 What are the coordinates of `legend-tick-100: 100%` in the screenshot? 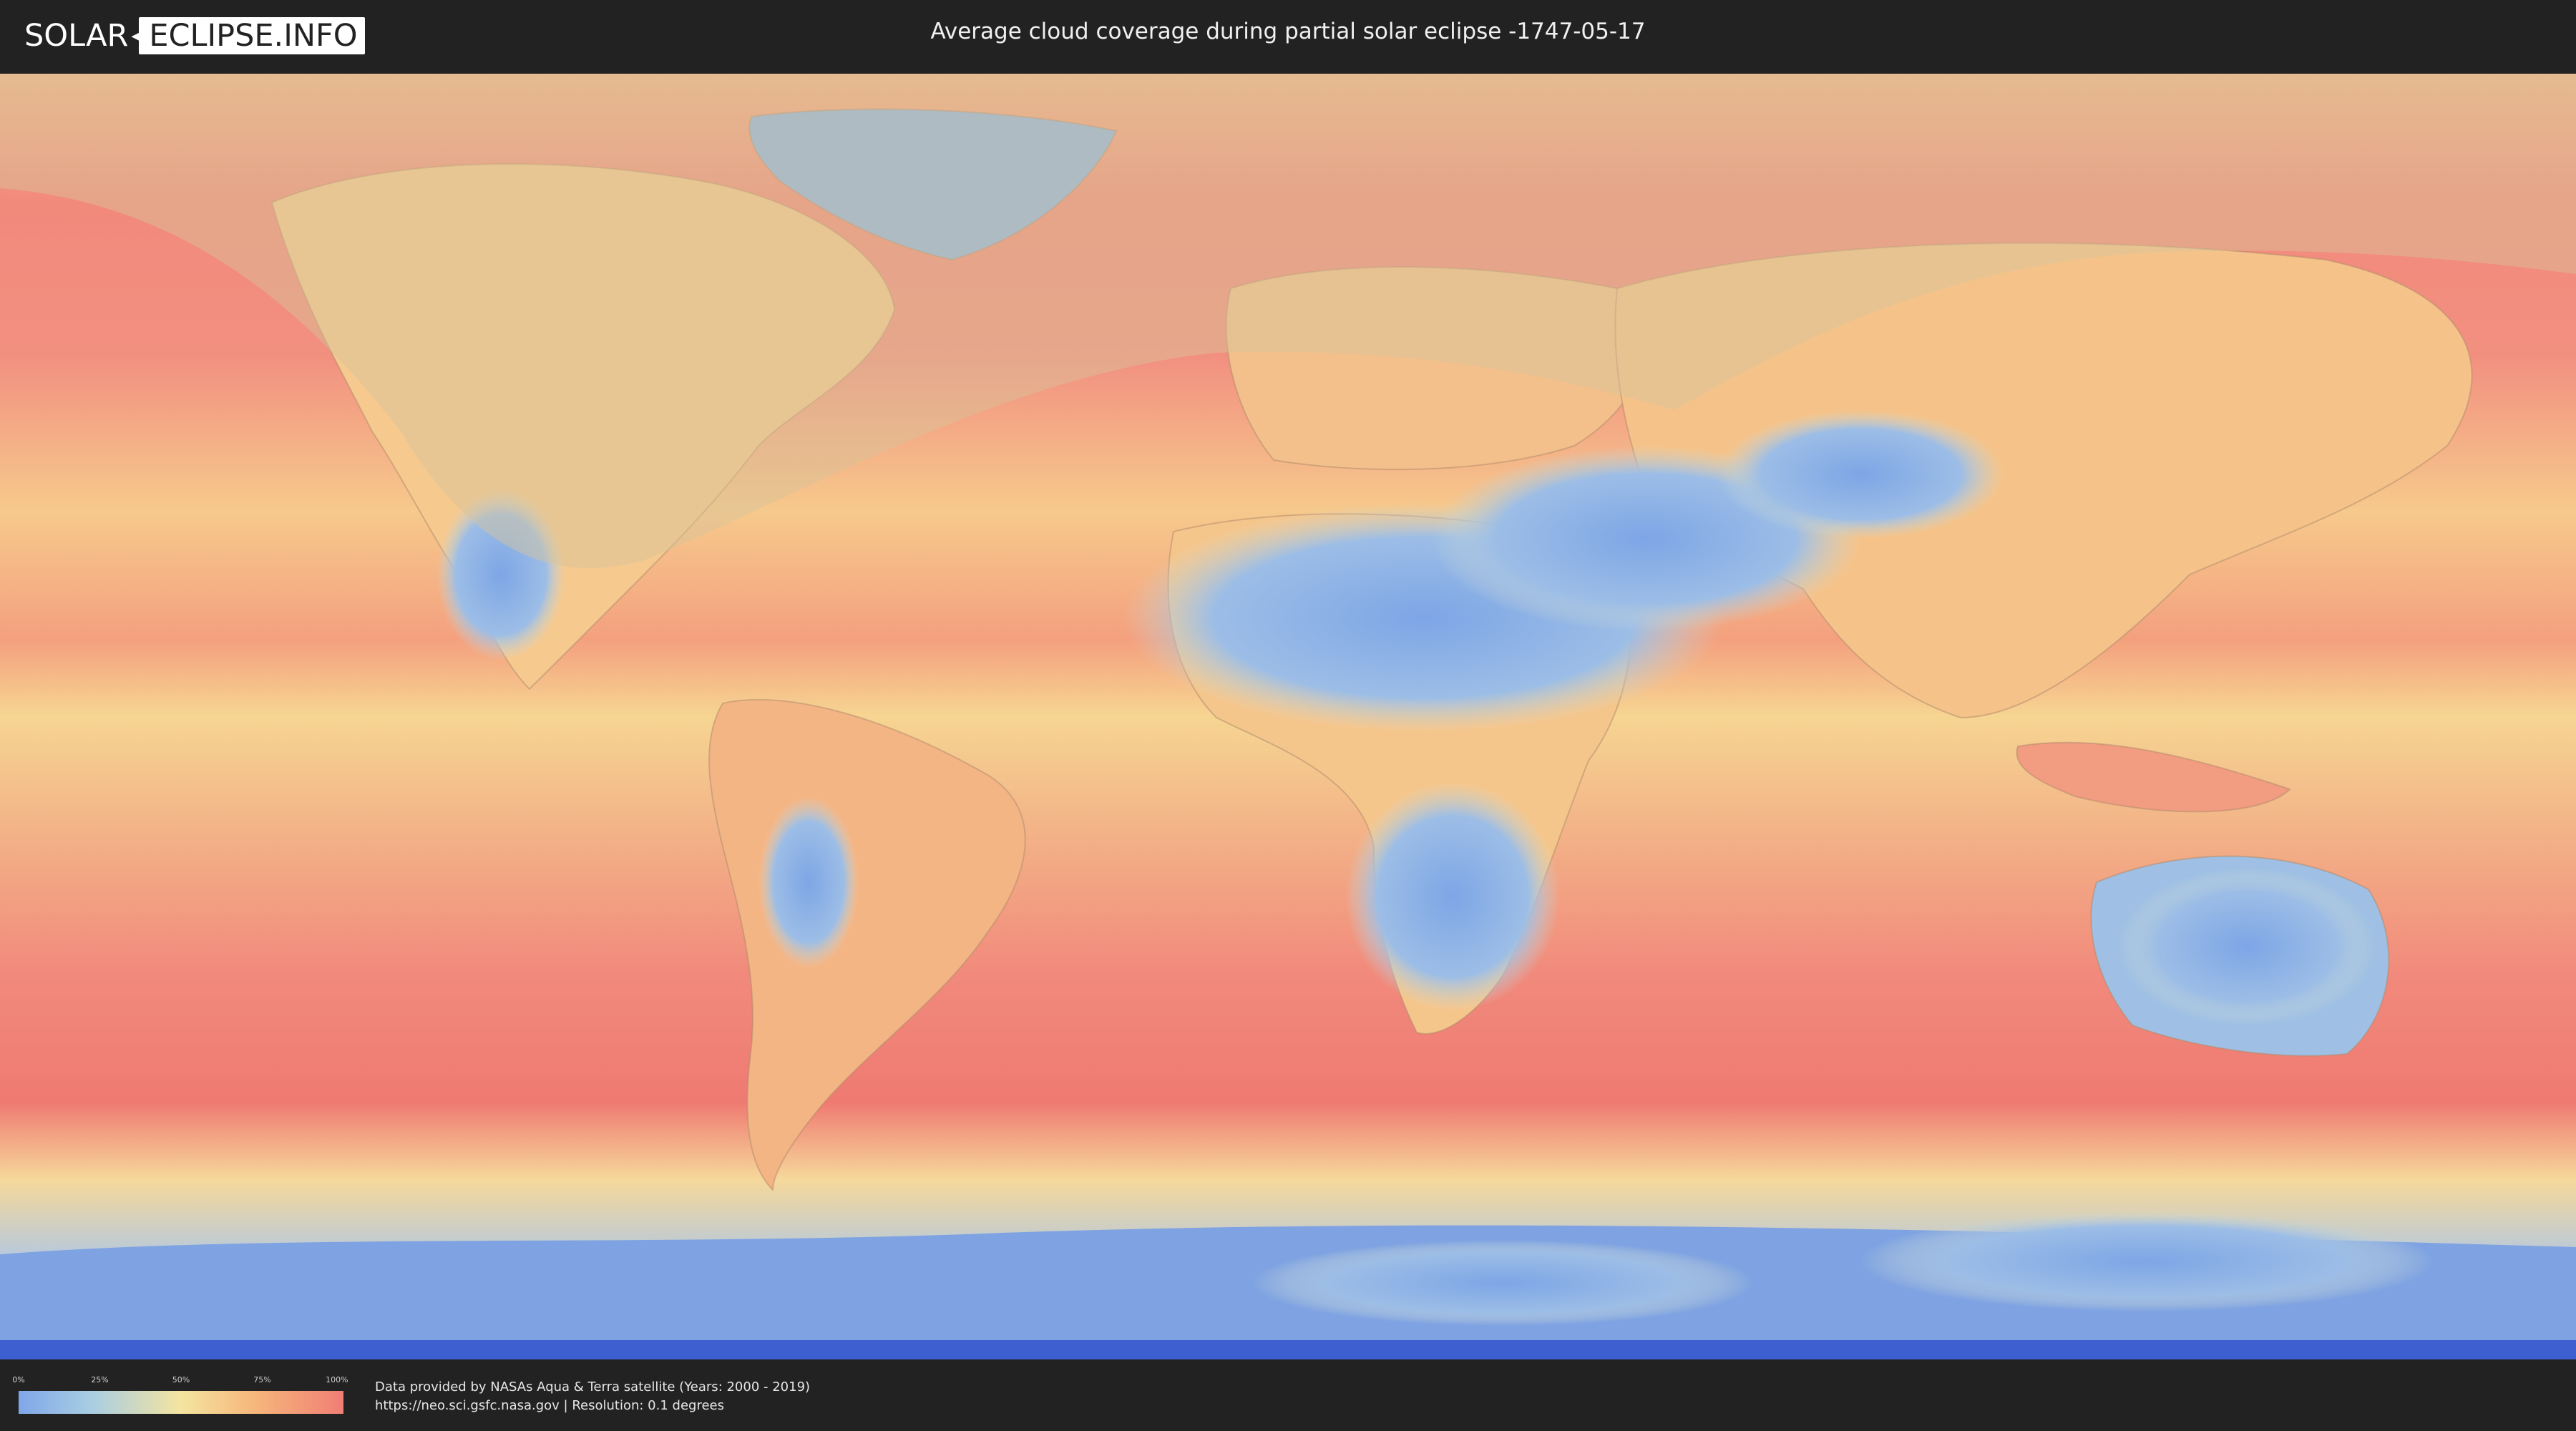 It's located at (337, 1379).